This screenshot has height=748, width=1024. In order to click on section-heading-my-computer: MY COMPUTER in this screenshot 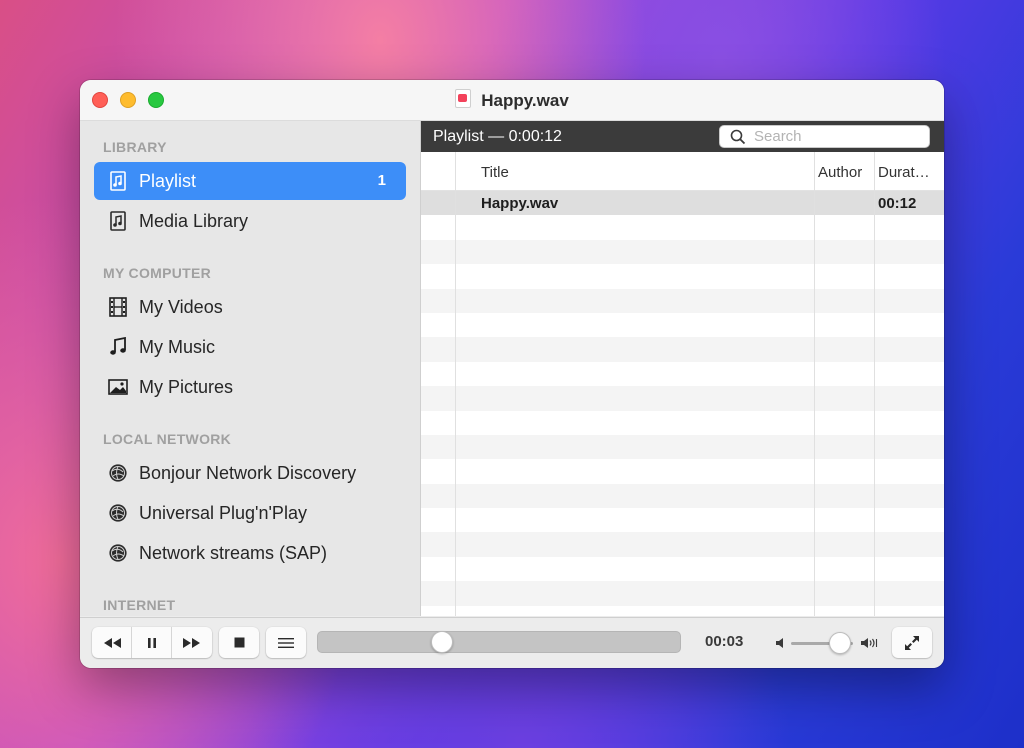, I will do `click(157, 273)`.